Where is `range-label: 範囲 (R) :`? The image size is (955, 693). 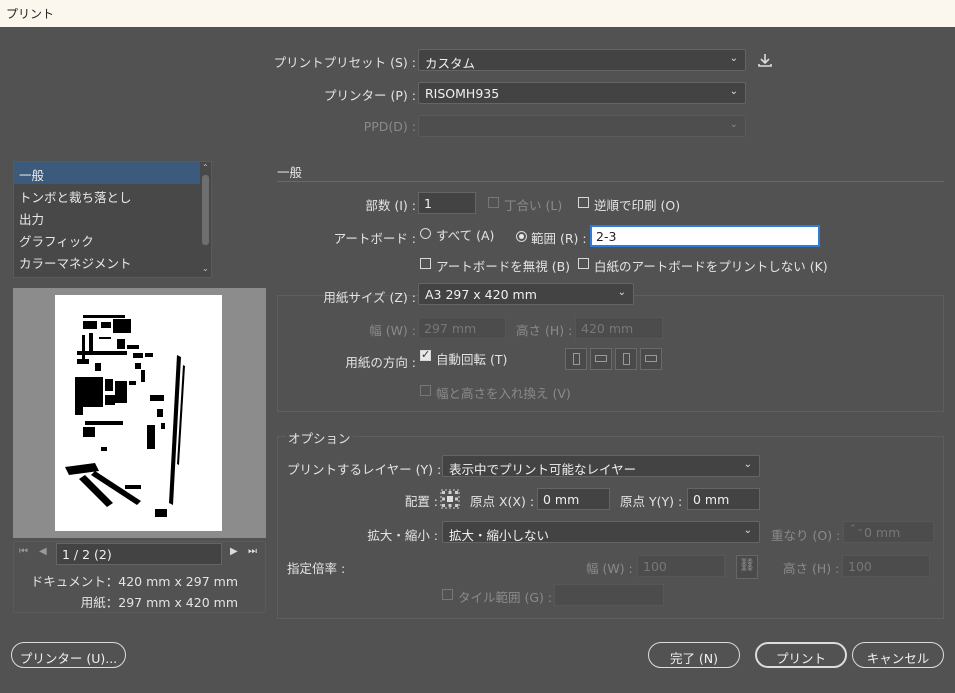
range-label: 範囲 (R) : is located at coordinates (559, 238).